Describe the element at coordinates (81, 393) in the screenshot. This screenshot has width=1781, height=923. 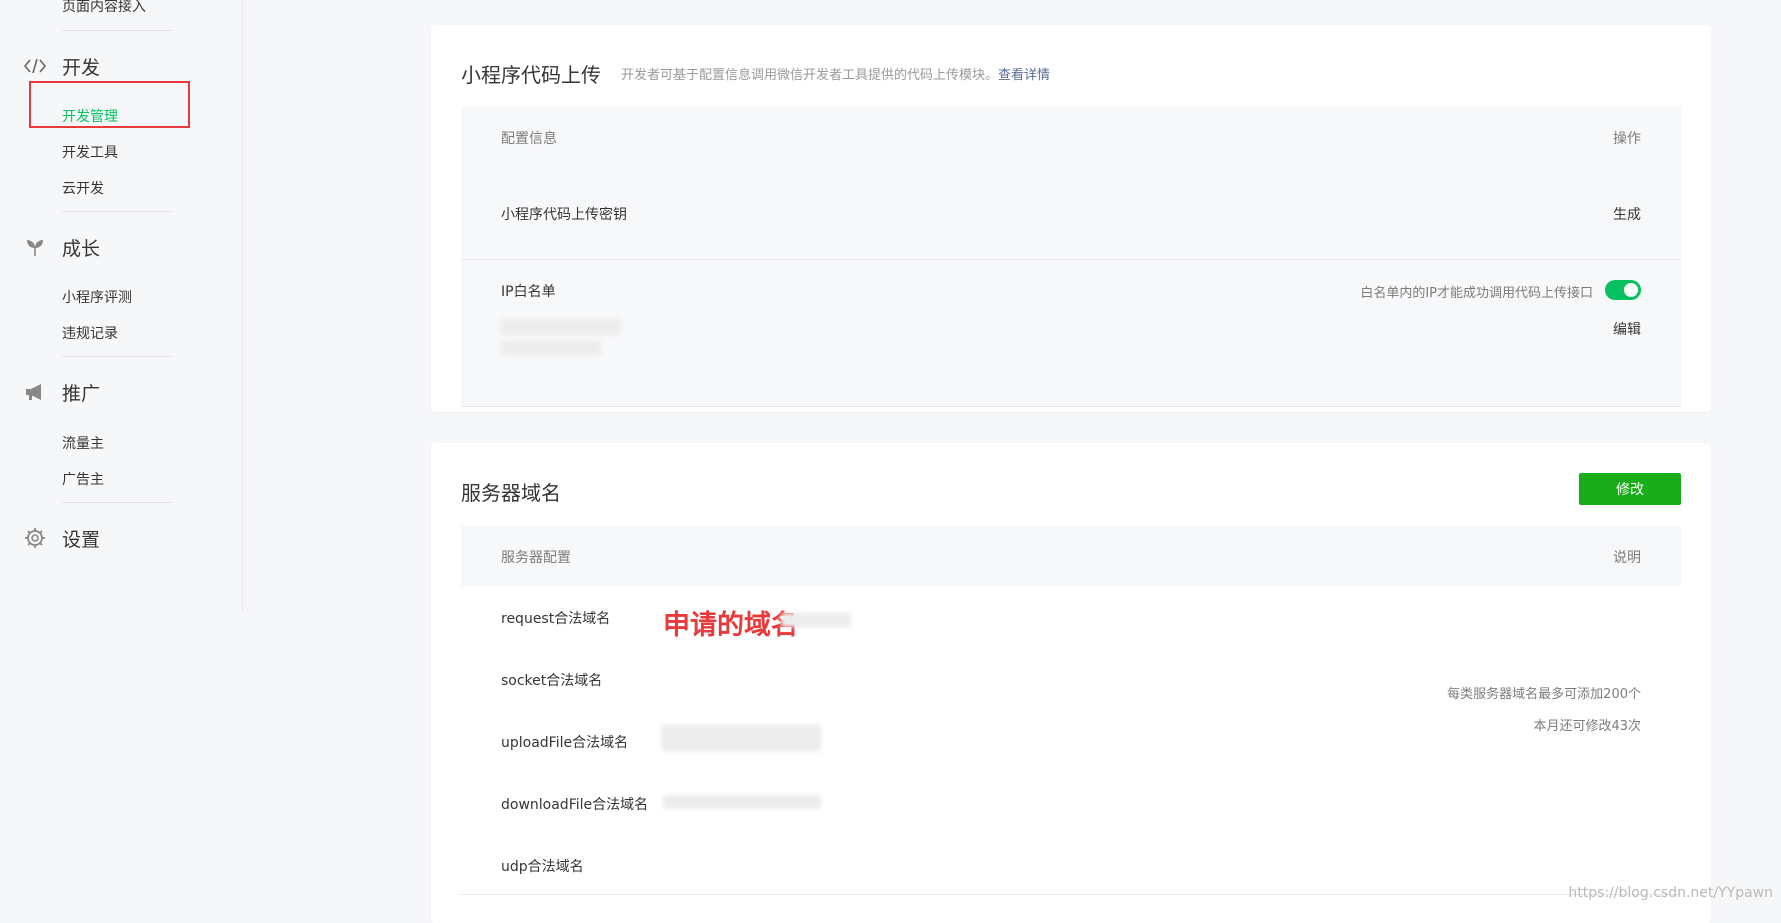
I see `sidebar-group-label: 推广` at that location.